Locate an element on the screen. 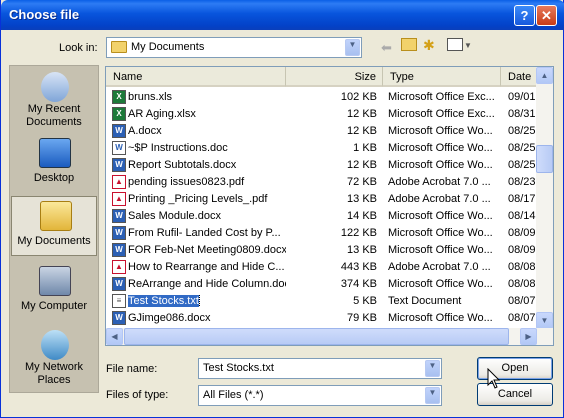 Image resolution: width=564 pixels, height=418 pixels. file-date: 08/08 is located at coordinates (522, 267).